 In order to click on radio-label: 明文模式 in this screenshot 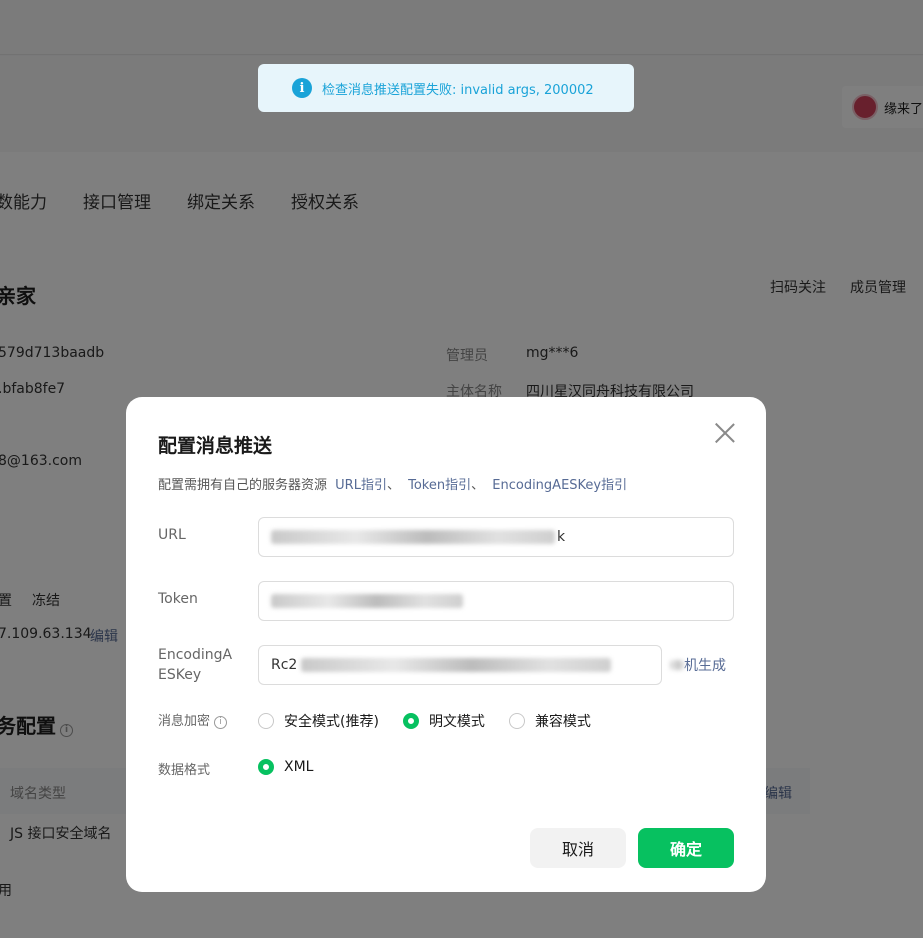, I will do `click(456, 722)`.